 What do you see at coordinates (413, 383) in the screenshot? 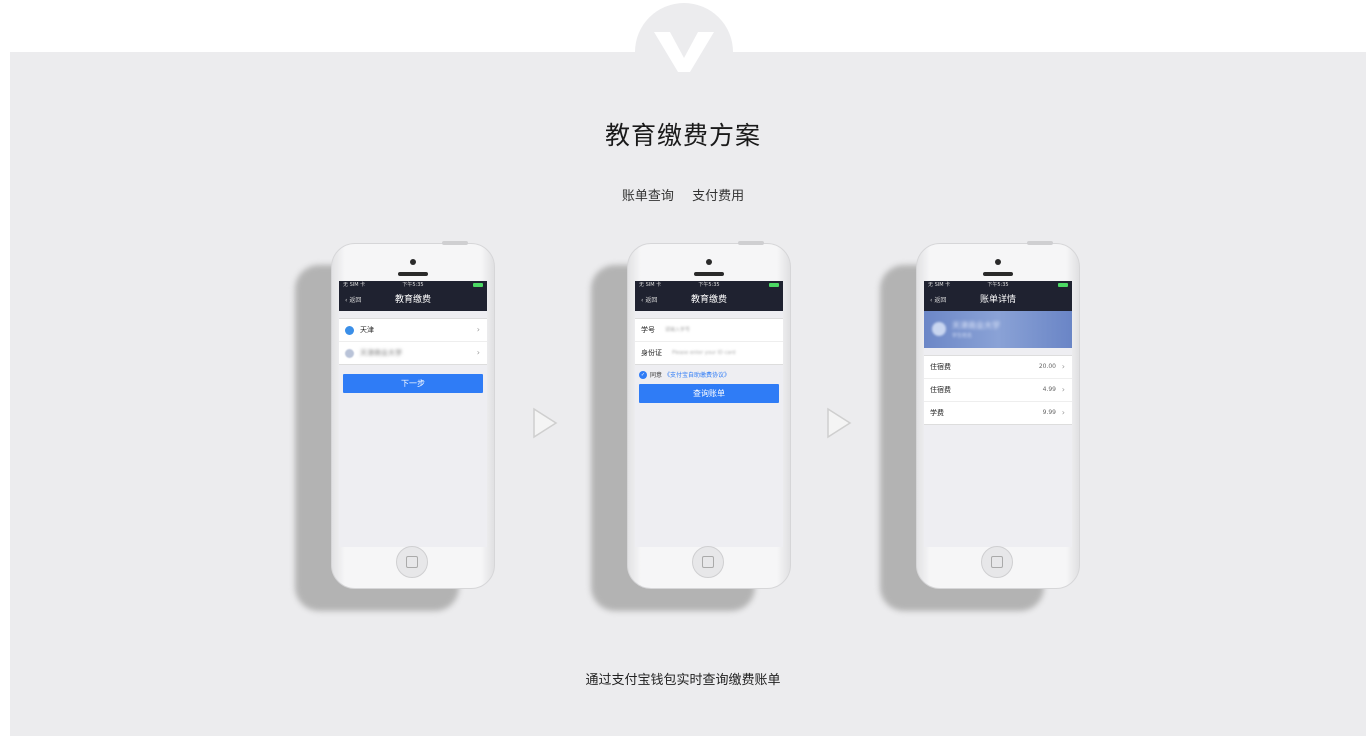
I see `next-step-button: 下一步` at bounding box center [413, 383].